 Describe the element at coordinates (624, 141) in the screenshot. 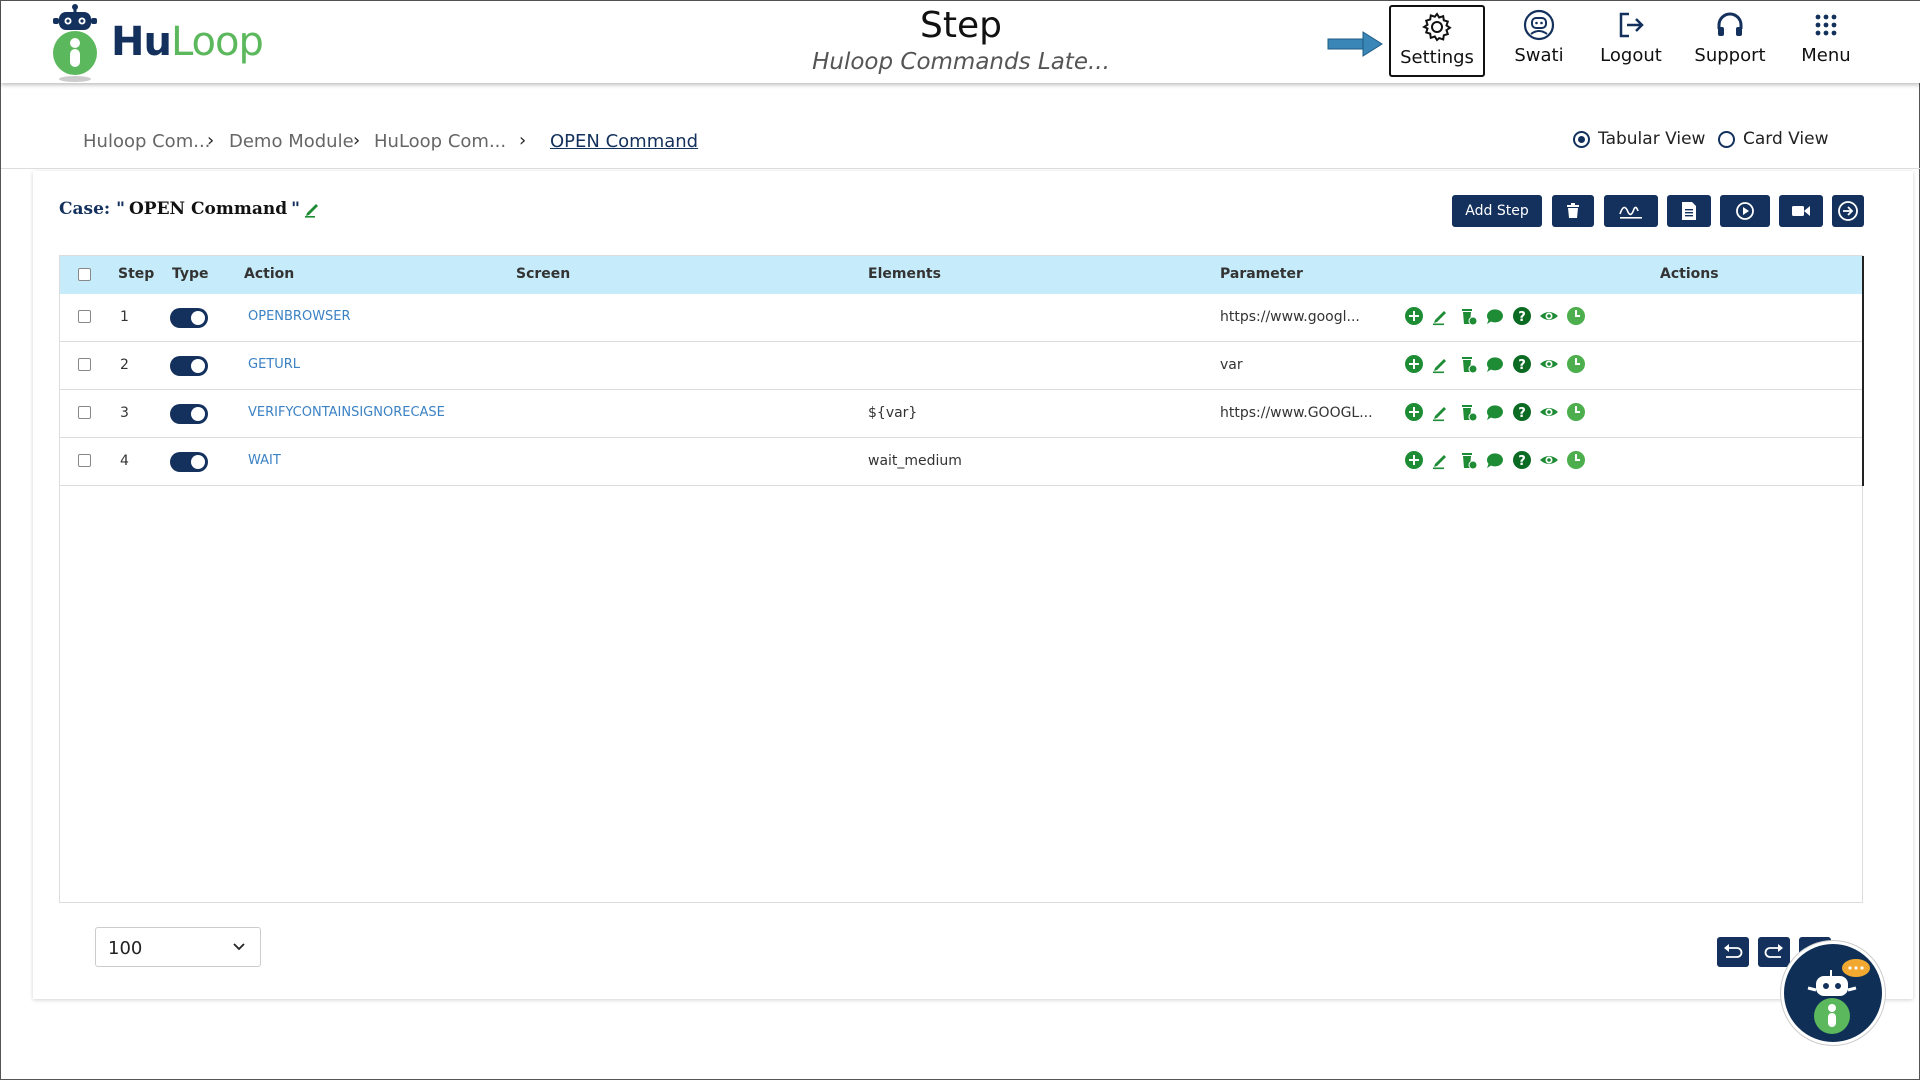

I see `breadcrumb-item-current: OPEN Command` at that location.